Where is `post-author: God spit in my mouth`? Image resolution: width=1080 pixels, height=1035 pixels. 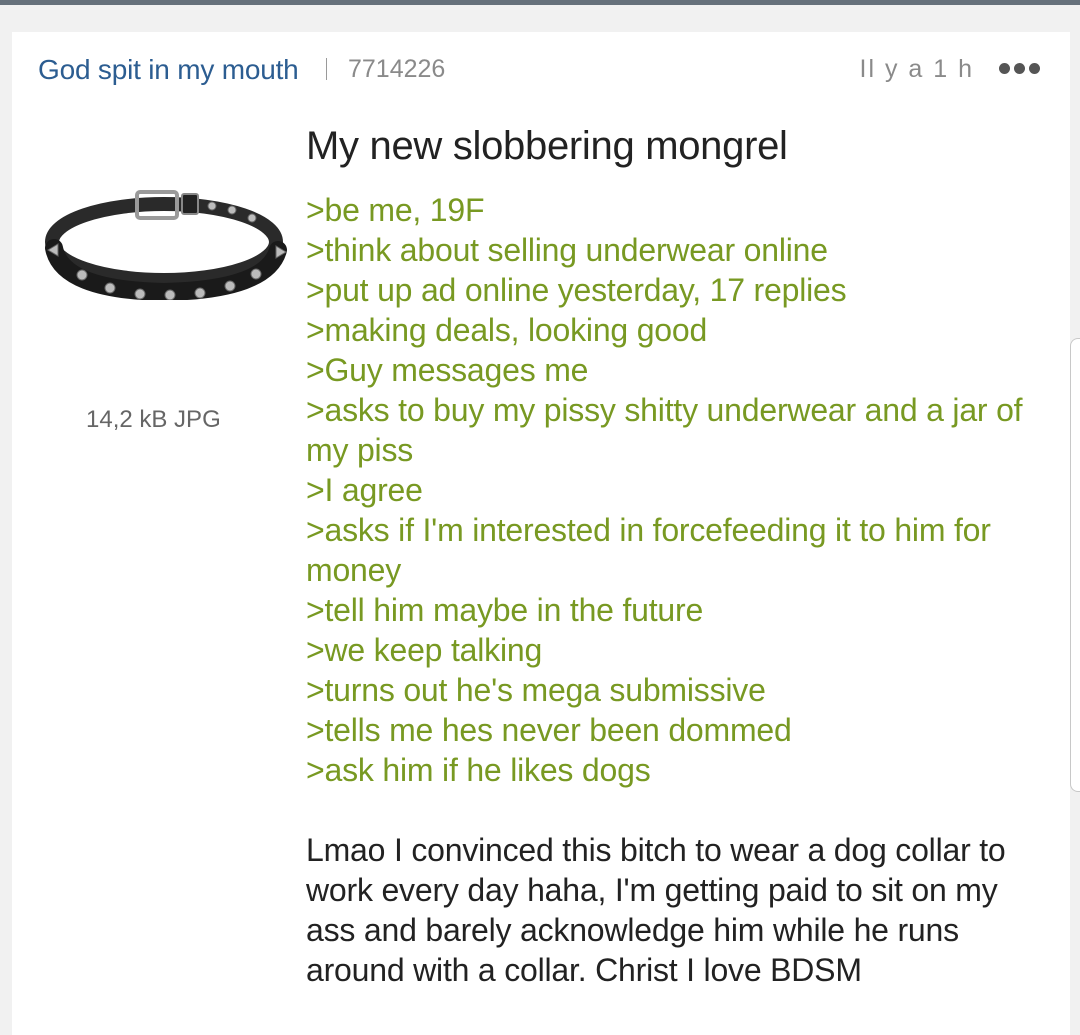
post-author: God spit in my mouth is located at coordinates (168, 70).